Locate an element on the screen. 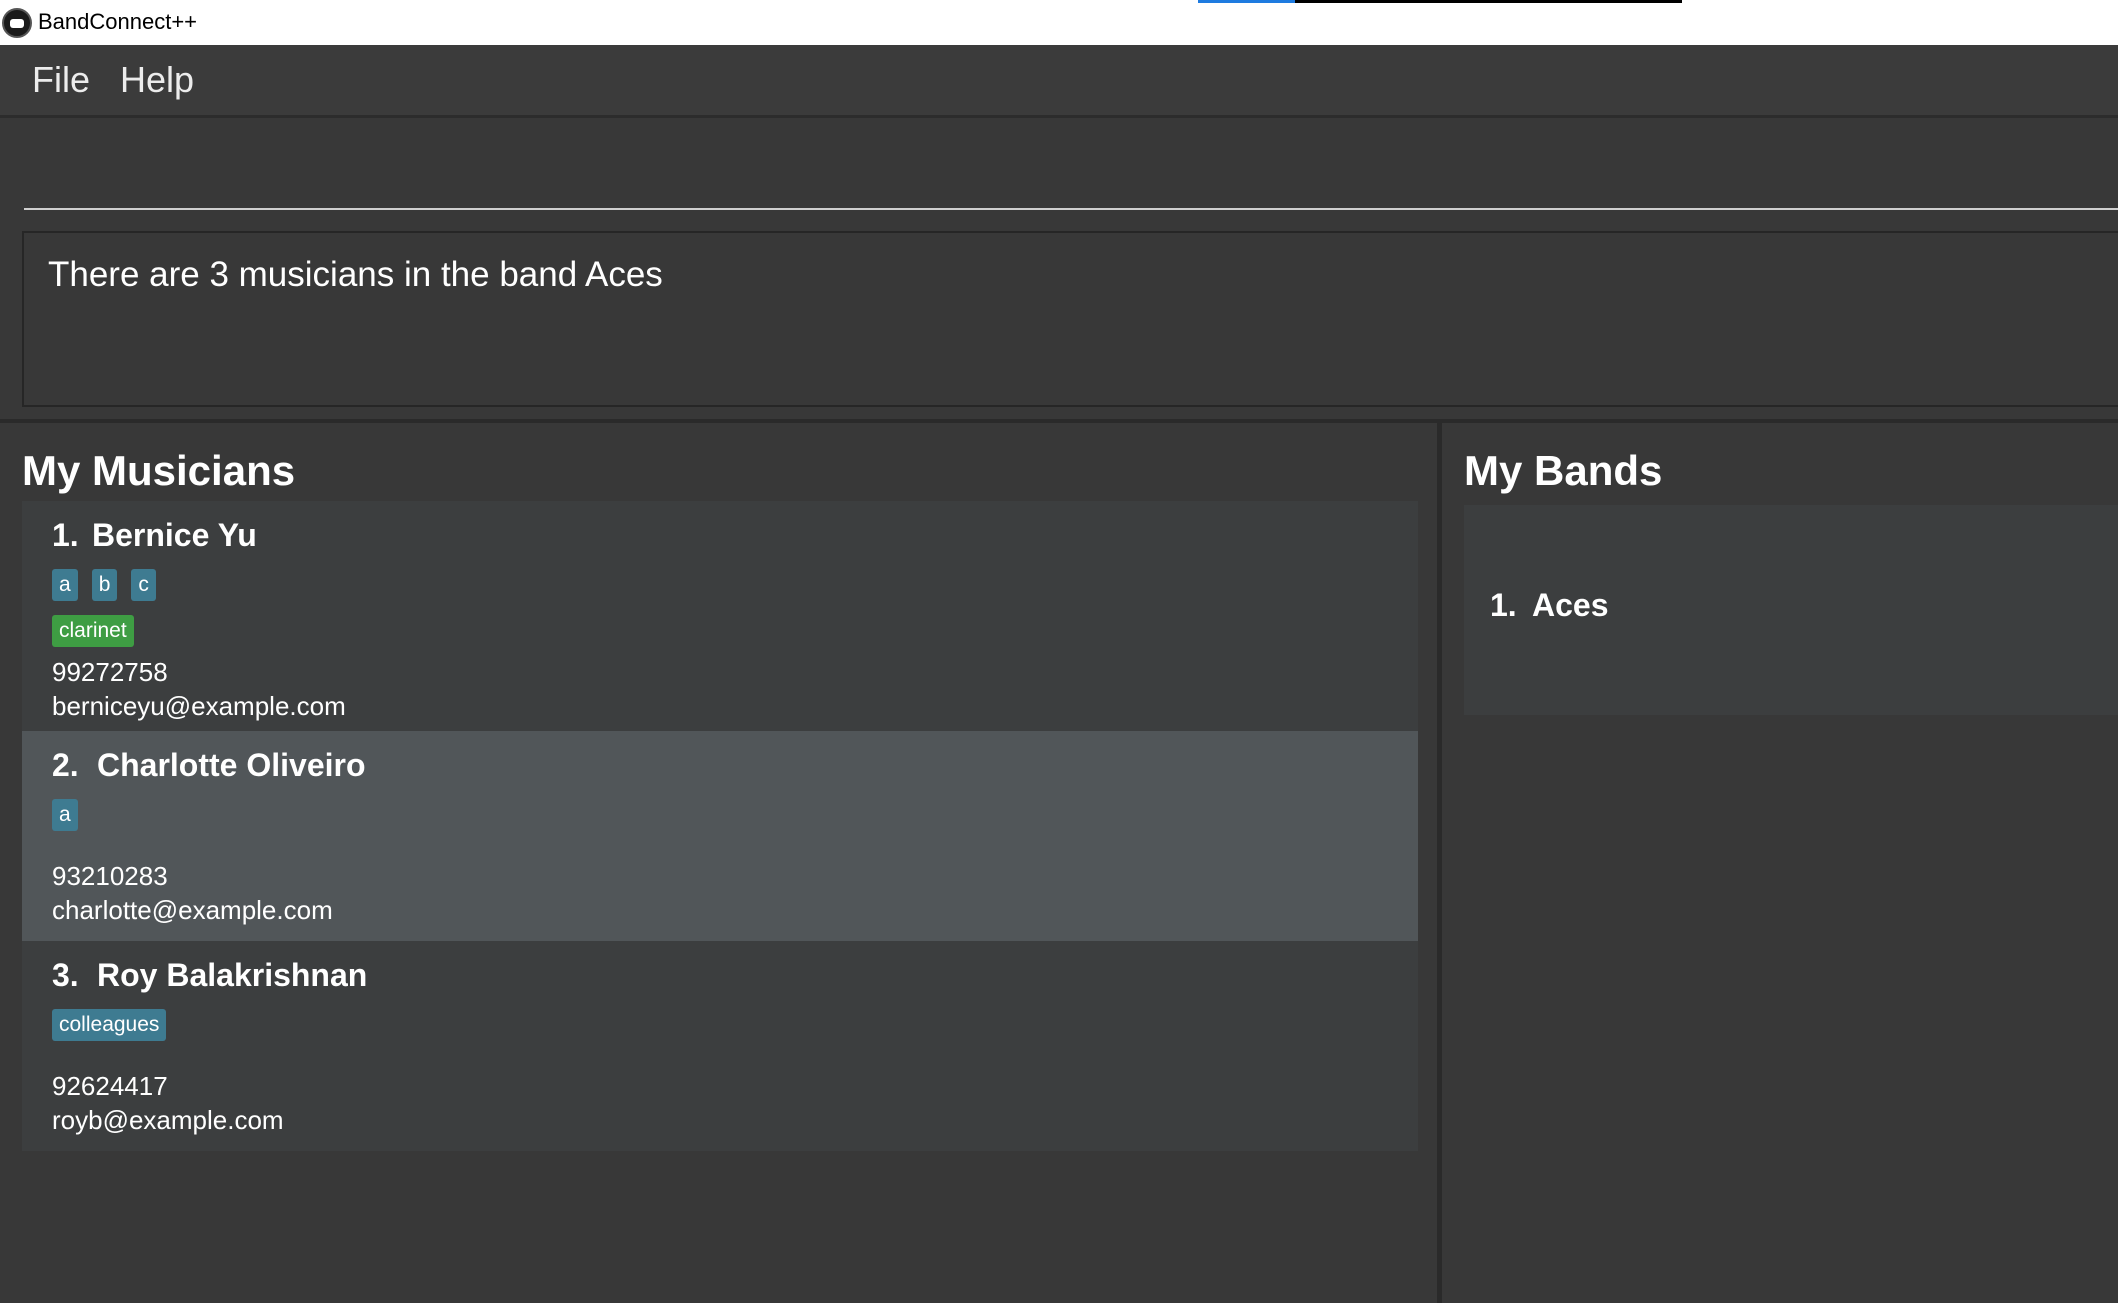 This screenshot has width=2118, height=1303. bands-panel-title: My Bands is located at coordinates (1563, 470).